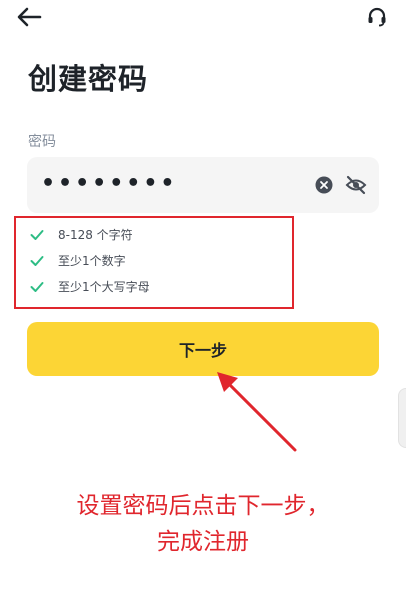 The image size is (406, 600). I want to click on password-field, so click(203, 185).